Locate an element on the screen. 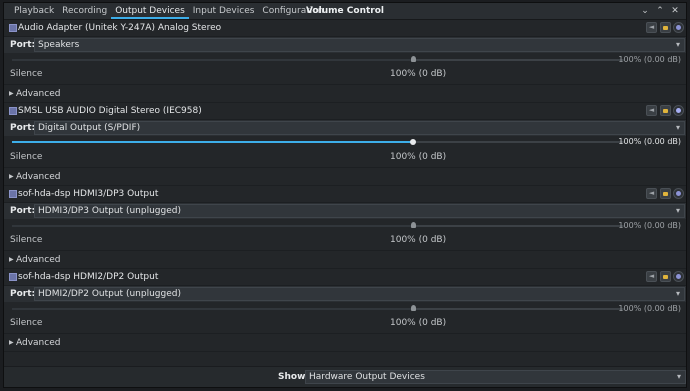 The height and width of the screenshot is (391, 690). port-value: Speakers is located at coordinates (59, 45).